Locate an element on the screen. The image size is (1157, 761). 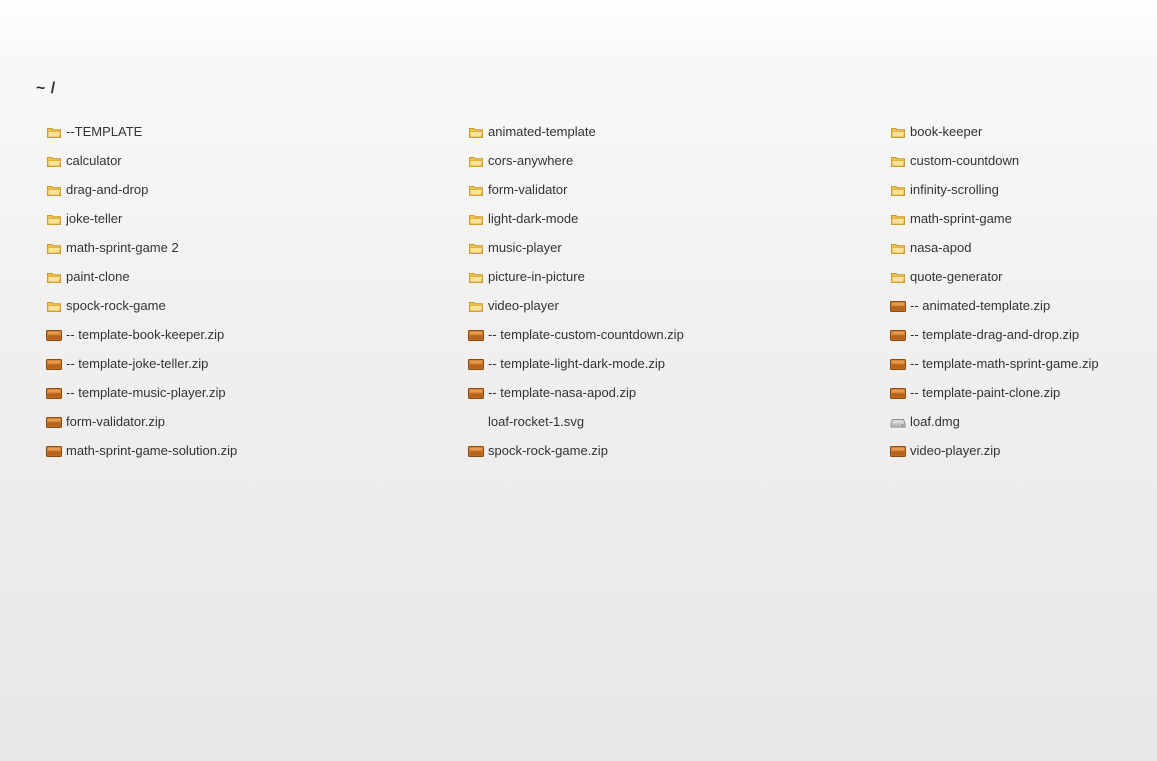
list-item: music-player is located at coordinates (679, 247).